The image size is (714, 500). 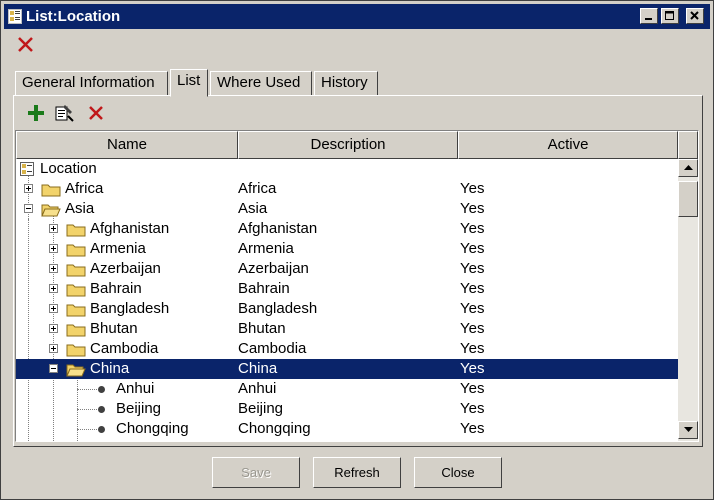 I want to click on title-bar: List:Location, so click(x=357, y=16).